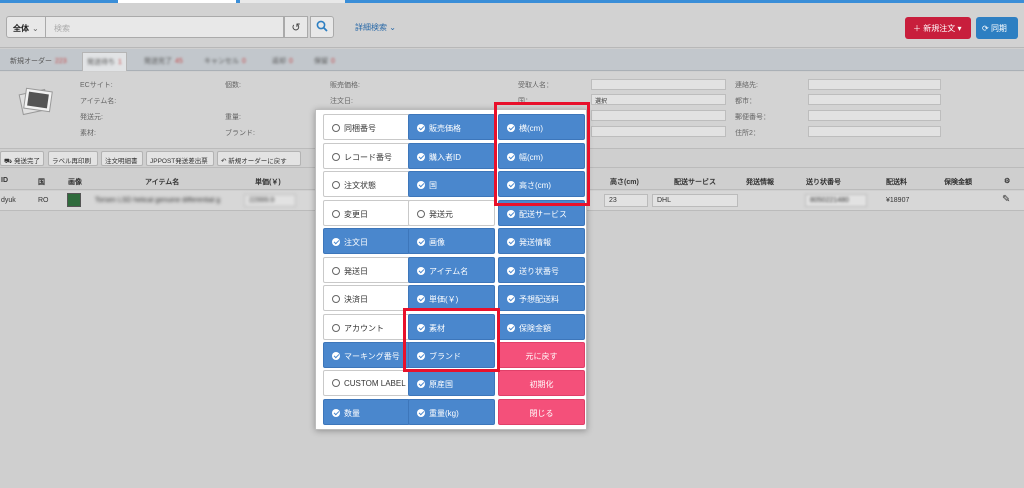 The image size is (1024, 488). What do you see at coordinates (535, 242) in the screenshot?
I see `column-option-label: 発送情報` at bounding box center [535, 242].